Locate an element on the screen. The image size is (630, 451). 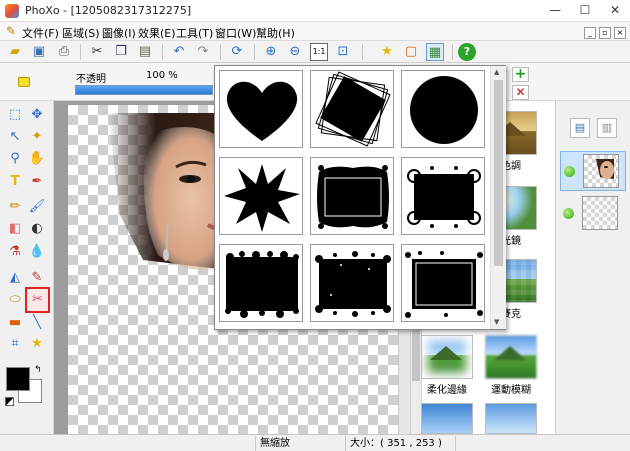
actual-size-icon: 1:1 is located at coordinates (319, 52).